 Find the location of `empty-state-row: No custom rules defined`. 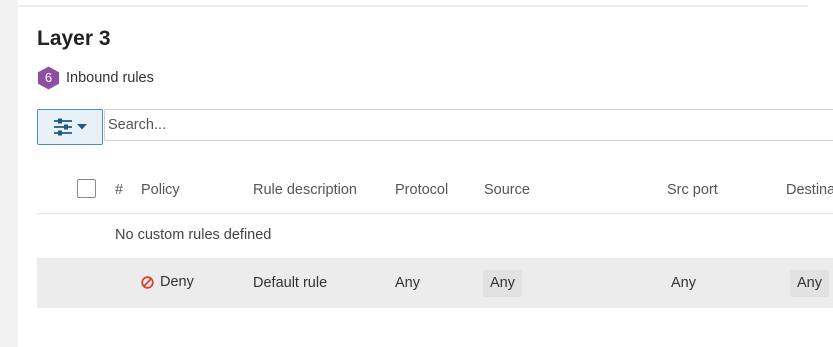

empty-state-row: No custom rules defined is located at coordinates (435, 236).